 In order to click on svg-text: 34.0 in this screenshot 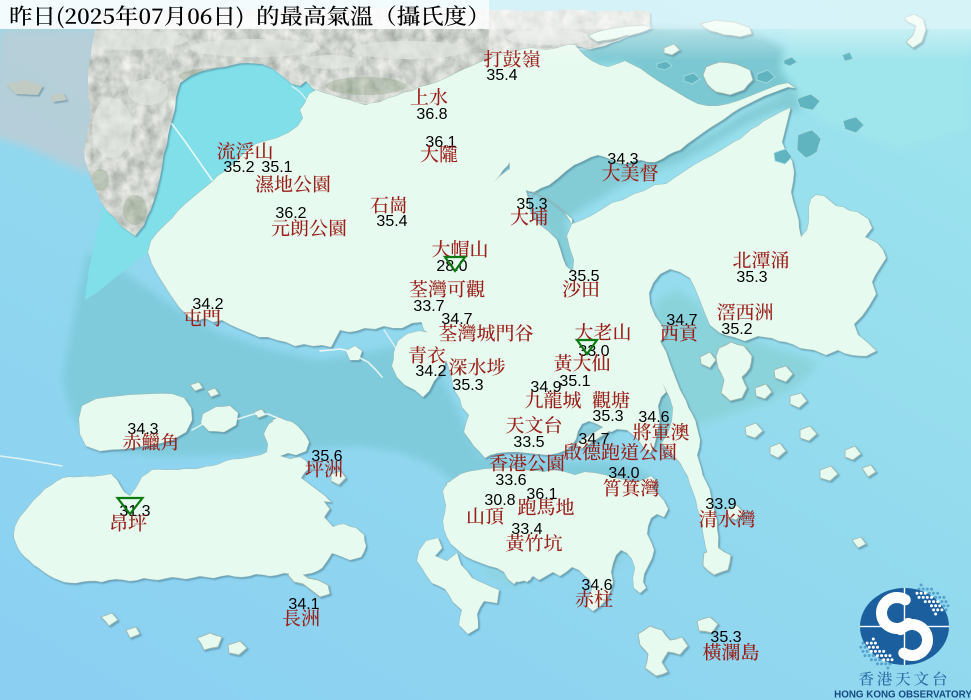, I will do `click(623, 473)`.